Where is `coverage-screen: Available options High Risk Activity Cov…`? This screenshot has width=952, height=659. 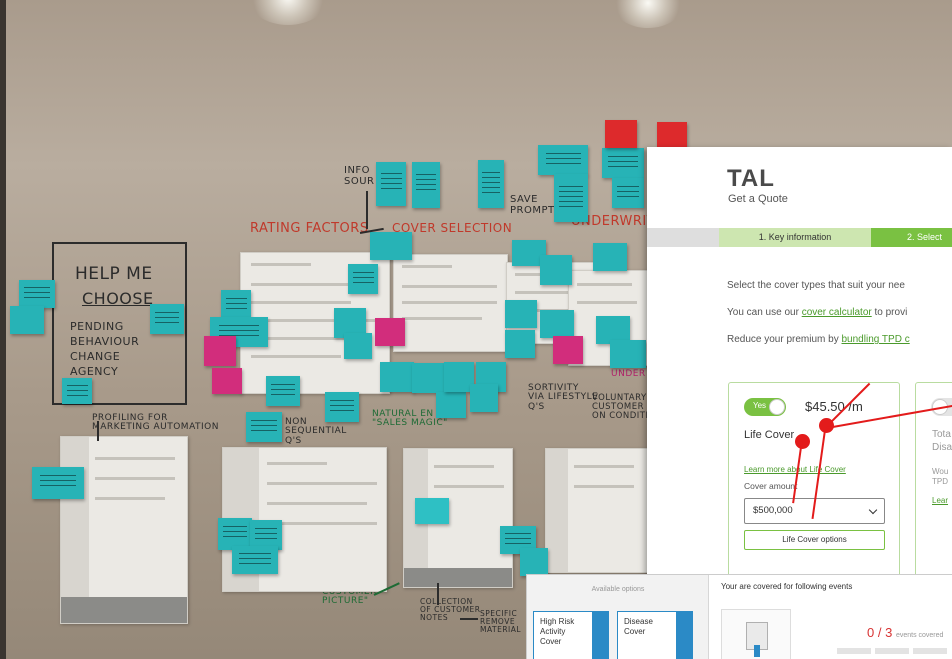 coverage-screen: Available options High Risk Activity Cov… is located at coordinates (739, 616).